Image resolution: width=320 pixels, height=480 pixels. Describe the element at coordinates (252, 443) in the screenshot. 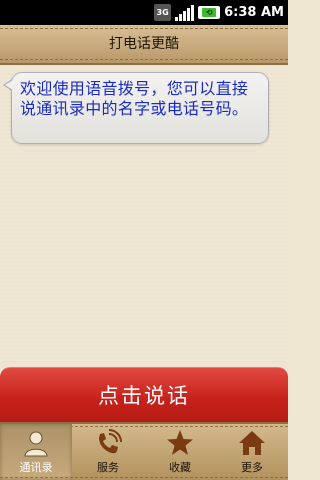

I see `home-icon` at that location.